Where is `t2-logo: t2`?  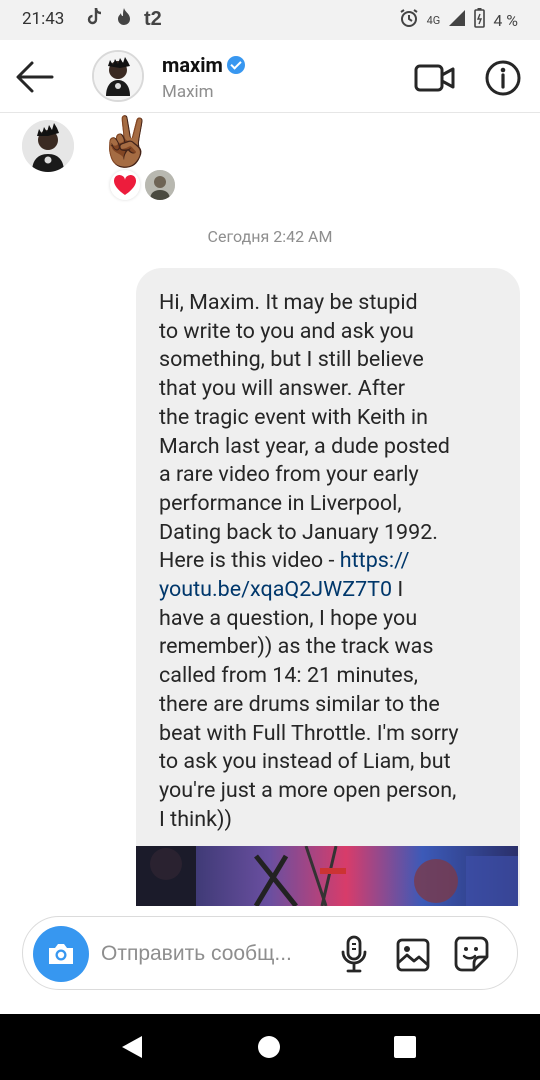 t2-logo: t2 is located at coordinates (153, 19).